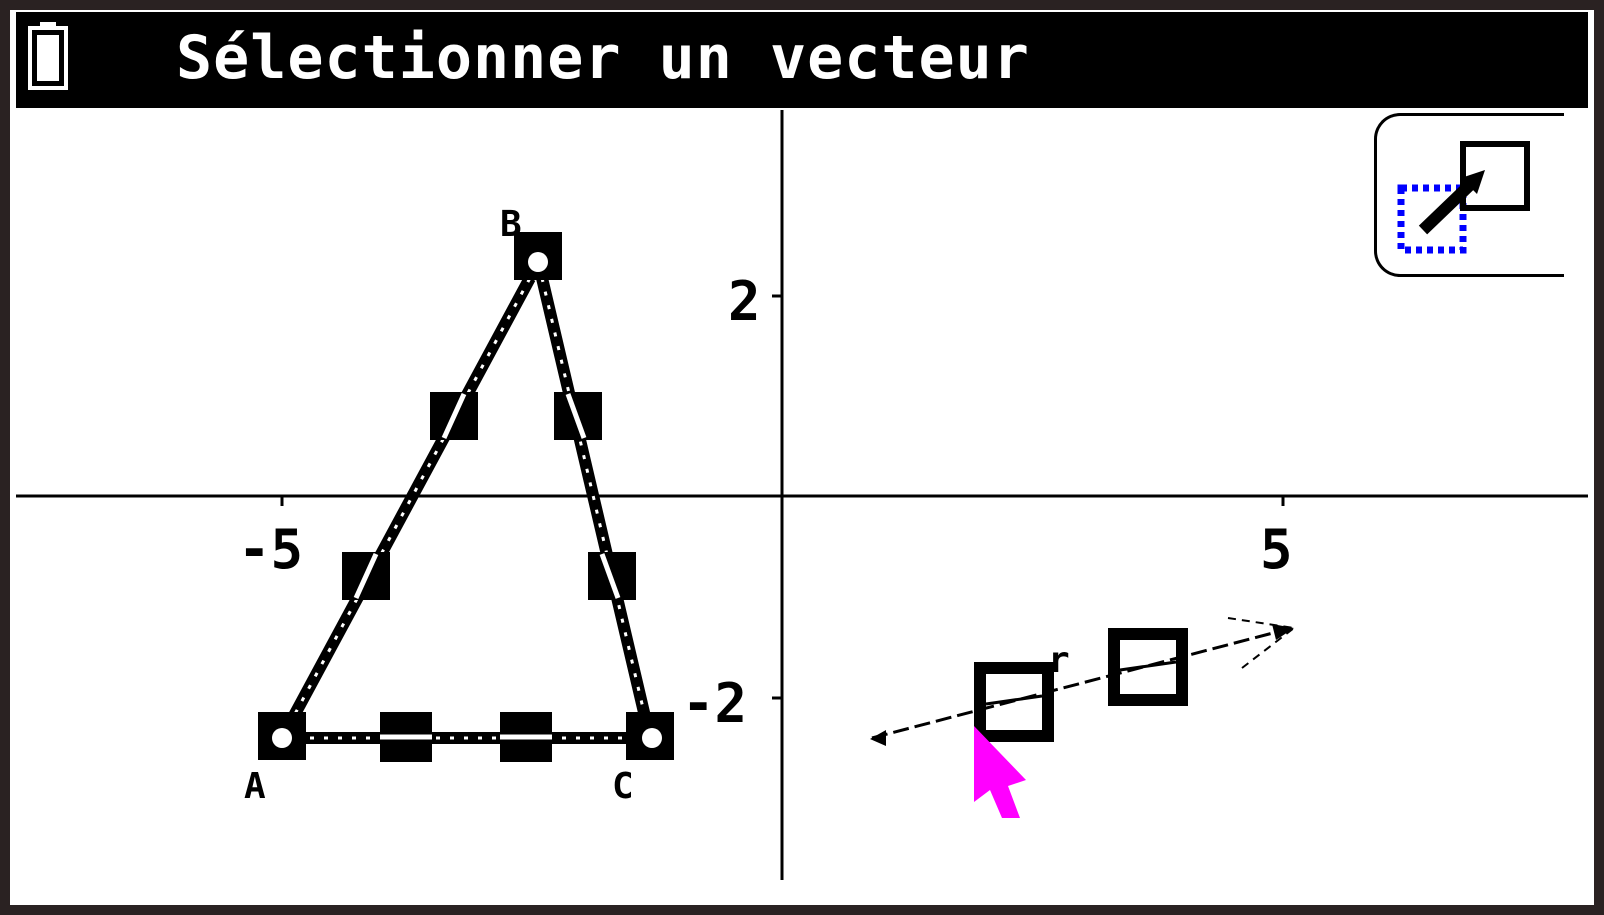 This screenshot has height=915, width=1604. Describe the element at coordinates (270, 549) in the screenshot. I see `x-tick-label-neg5: -5` at that location.